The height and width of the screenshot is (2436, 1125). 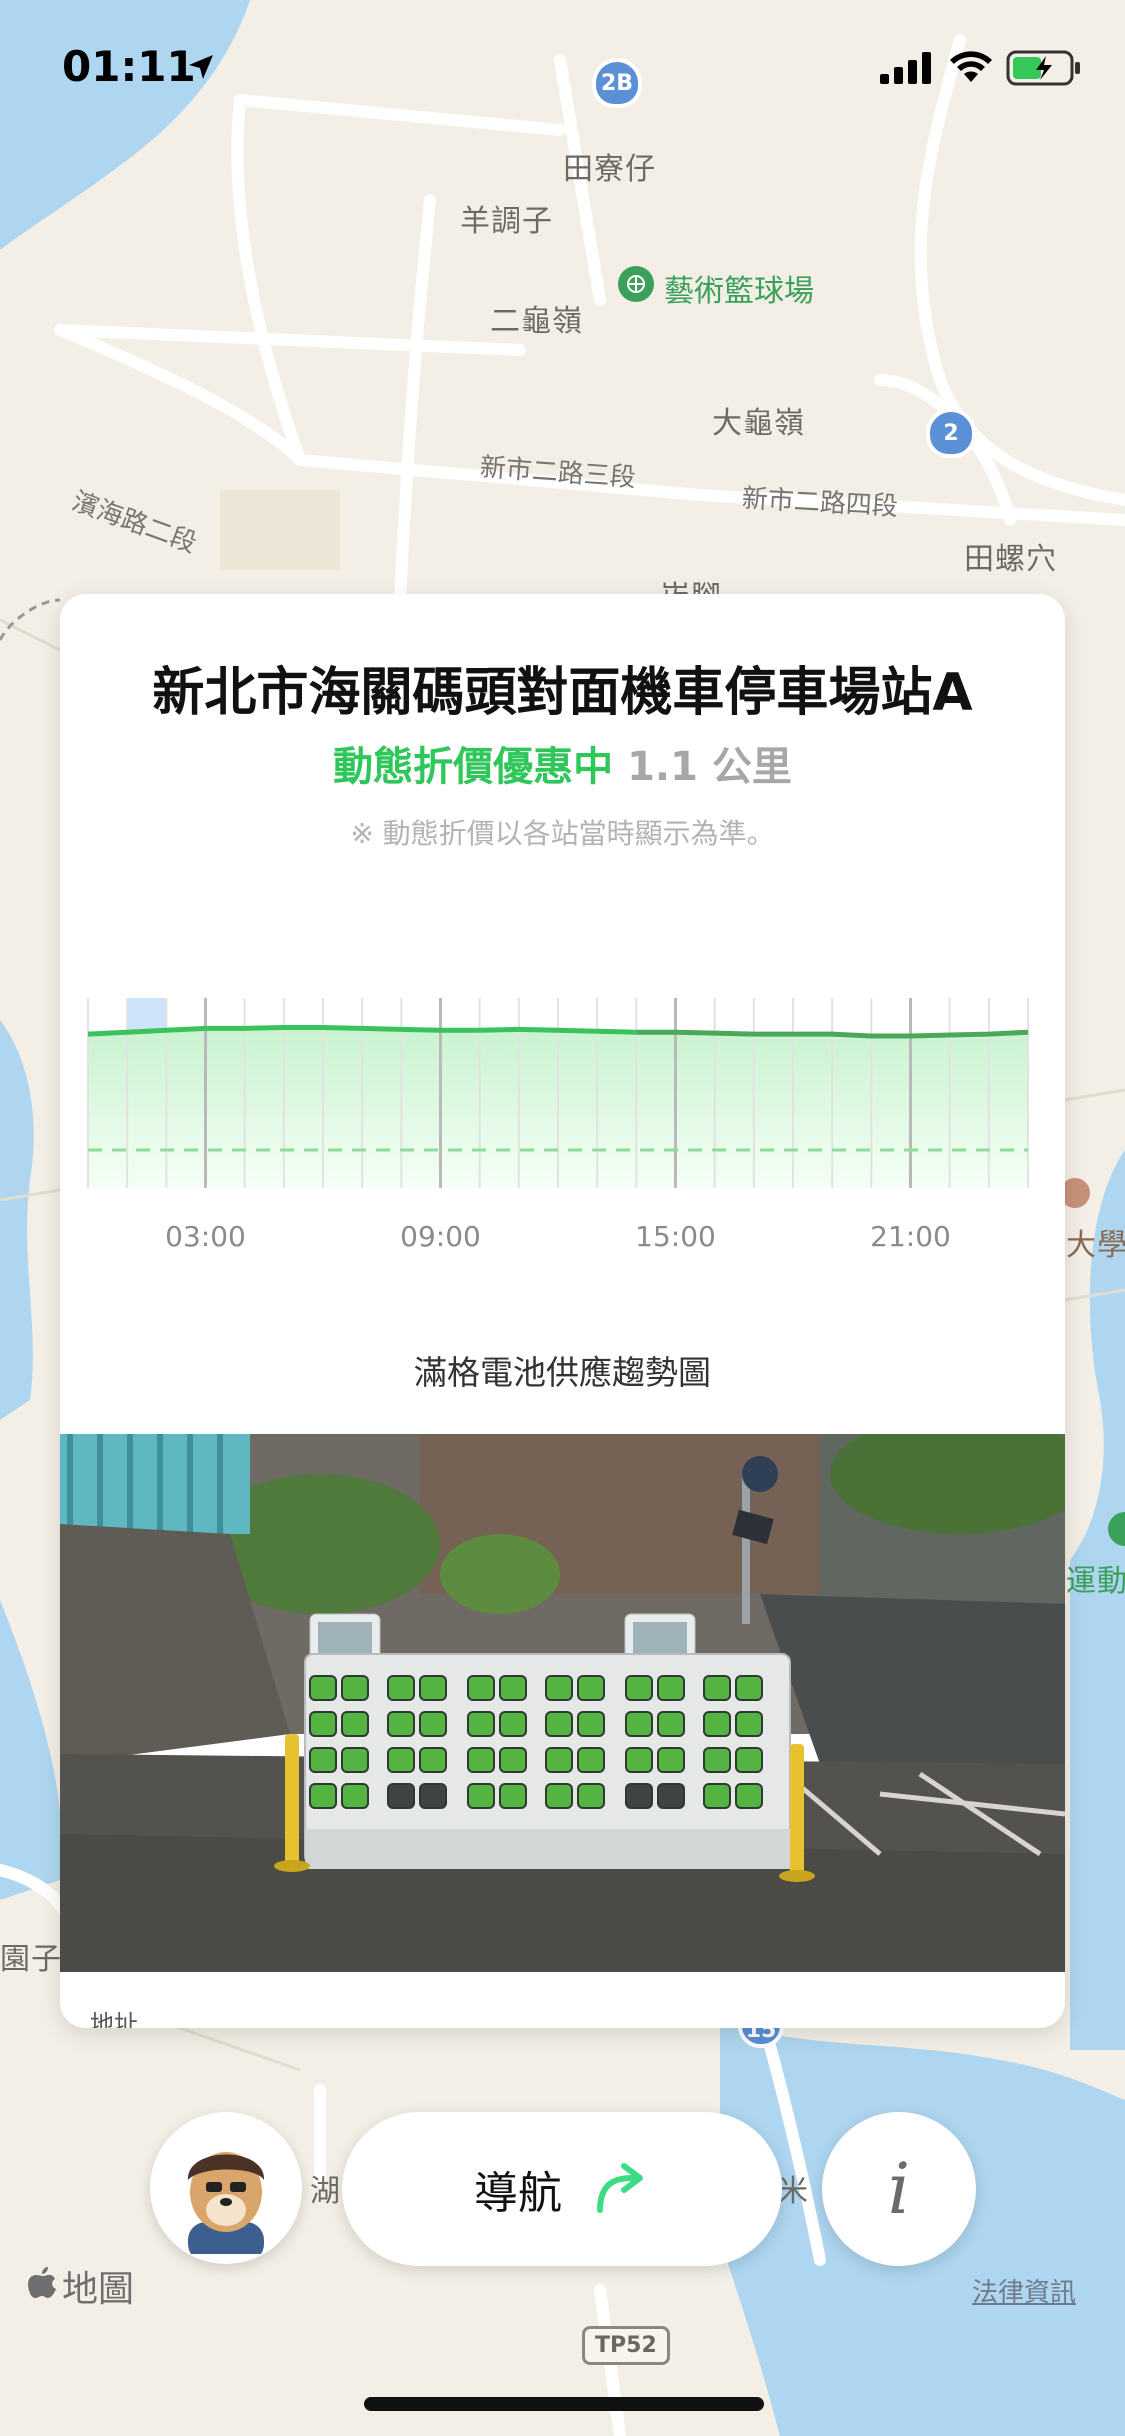 I want to click on x-tick-label: 03:00, so click(x=205, y=1236).